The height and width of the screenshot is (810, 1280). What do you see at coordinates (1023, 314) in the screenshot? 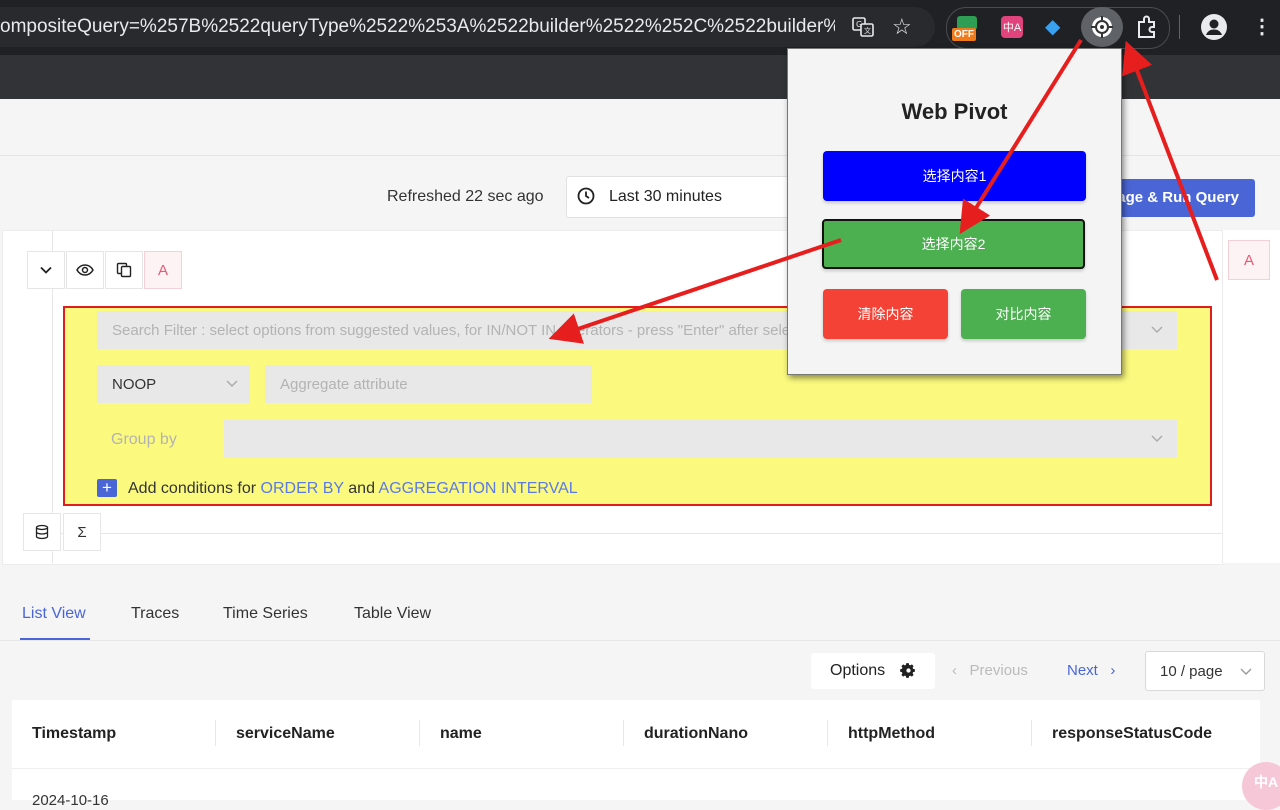
I see `compare-content-button: 对比内容` at bounding box center [1023, 314].